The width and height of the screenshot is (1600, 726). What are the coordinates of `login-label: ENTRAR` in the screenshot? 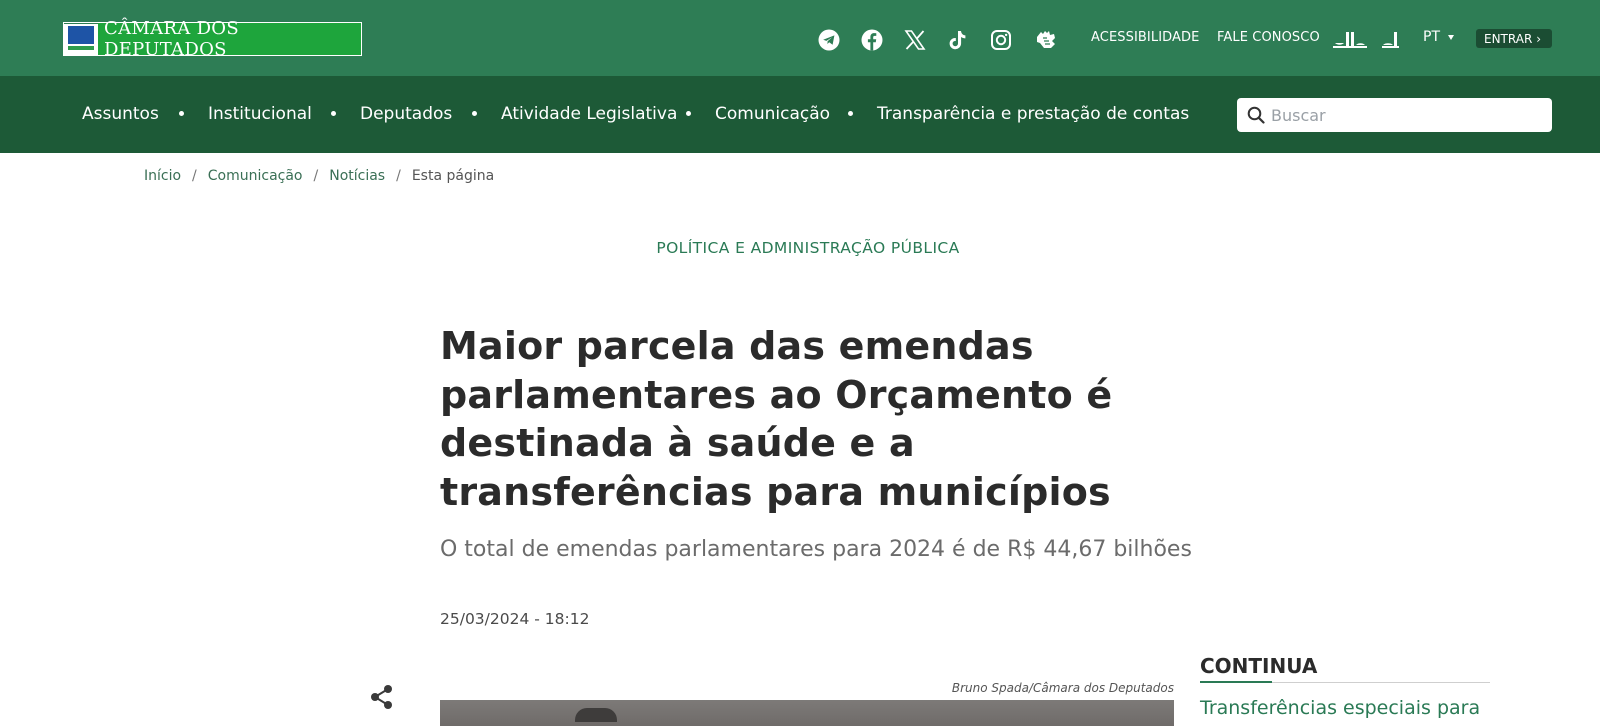 It's located at (1508, 38).